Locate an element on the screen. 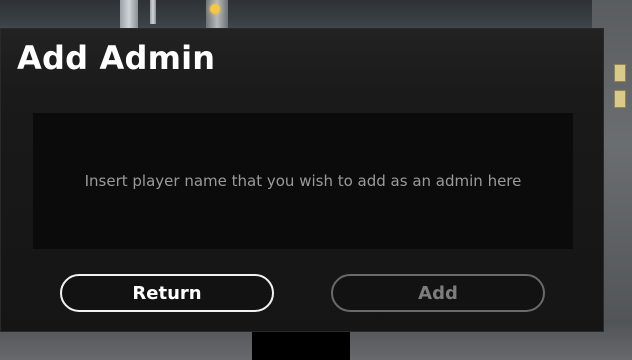  add-button: Add is located at coordinates (438, 293).